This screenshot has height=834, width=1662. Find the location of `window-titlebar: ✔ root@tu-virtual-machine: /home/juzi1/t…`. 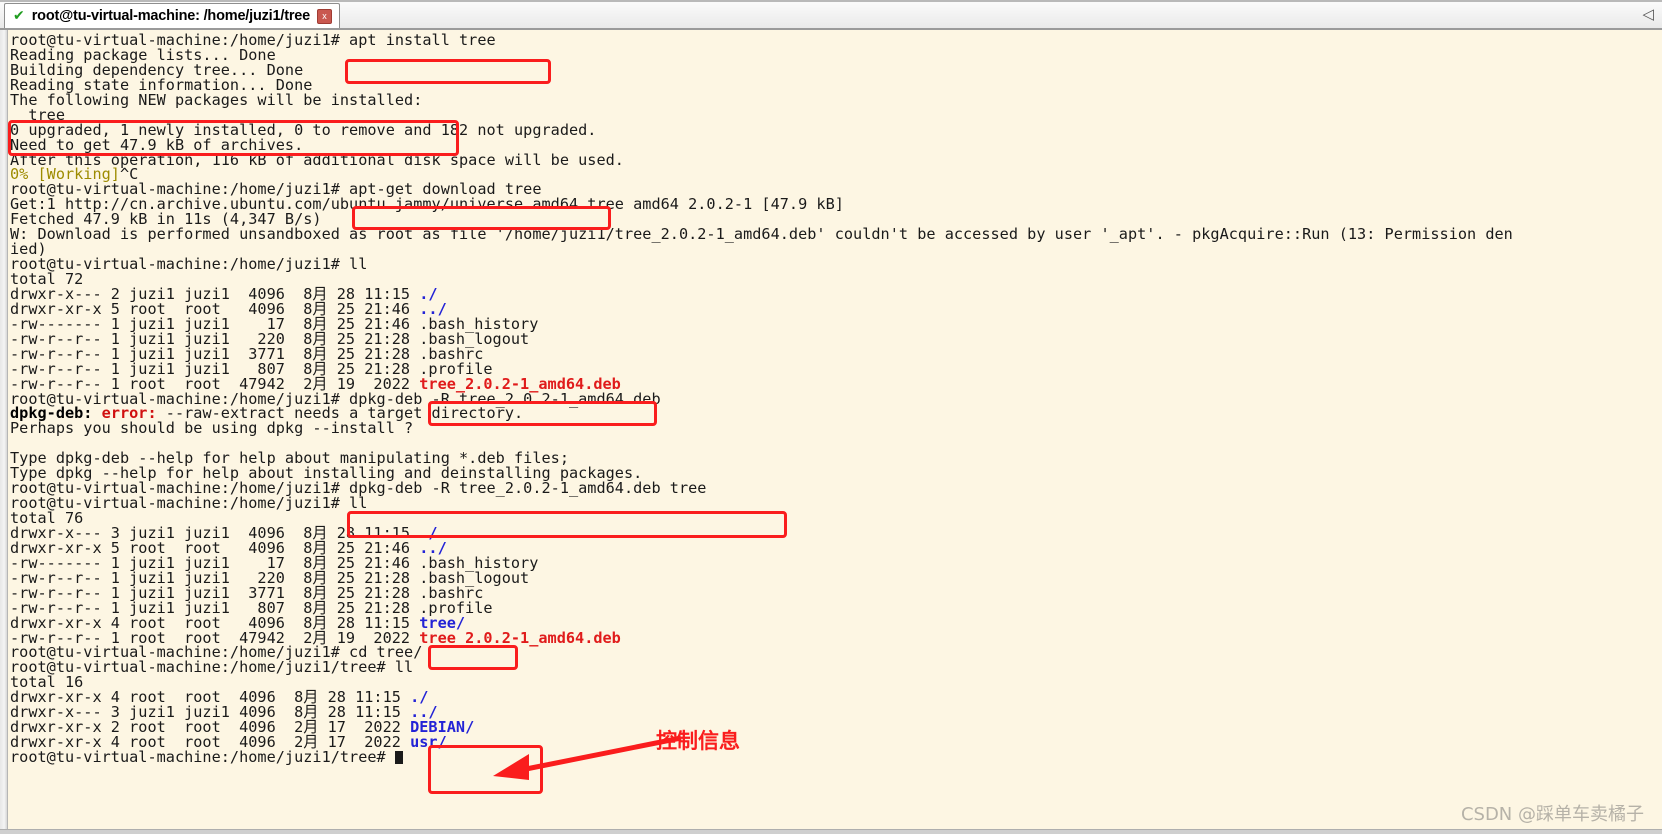

window-titlebar: ✔ root@tu-virtual-machine: /home/juzi1/t… is located at coordinates (831, 14).